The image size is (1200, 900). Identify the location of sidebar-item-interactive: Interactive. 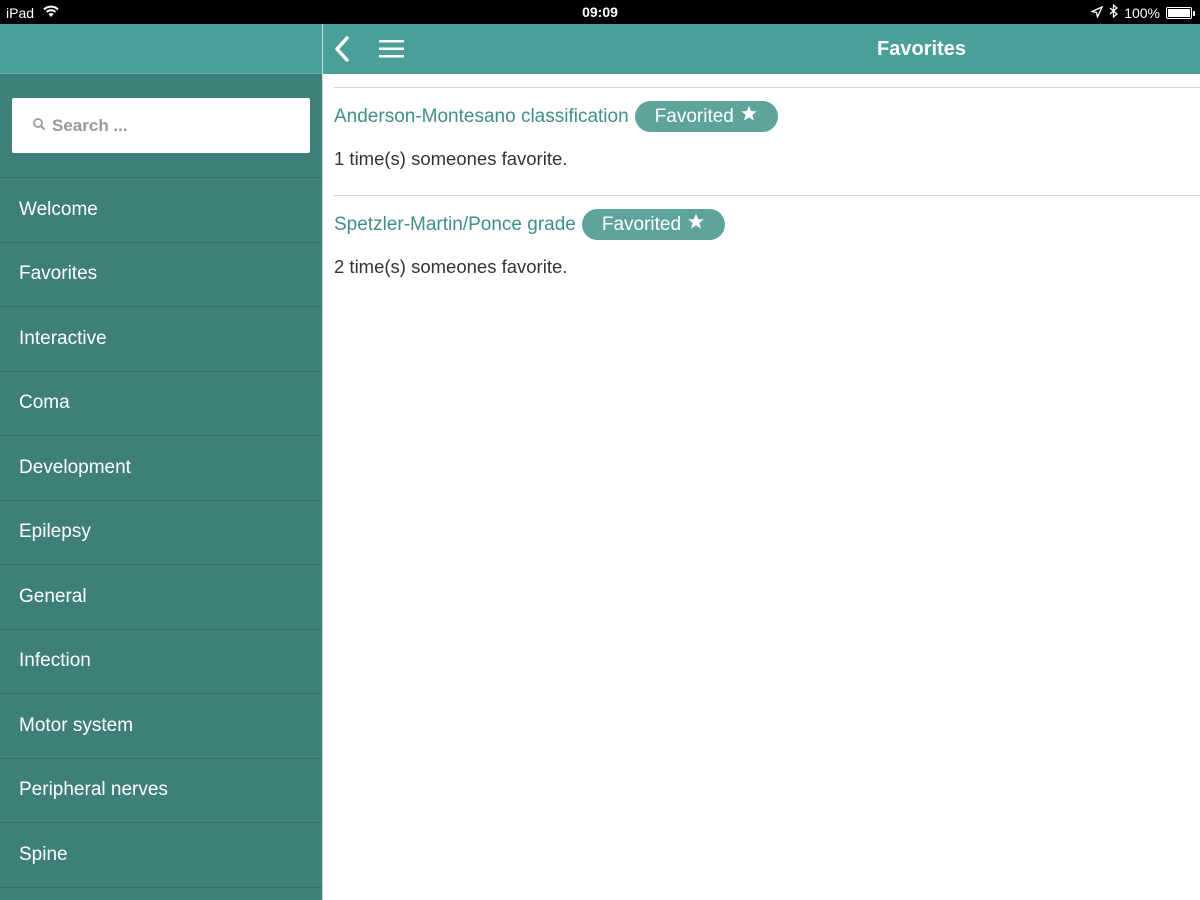
(161, 339).